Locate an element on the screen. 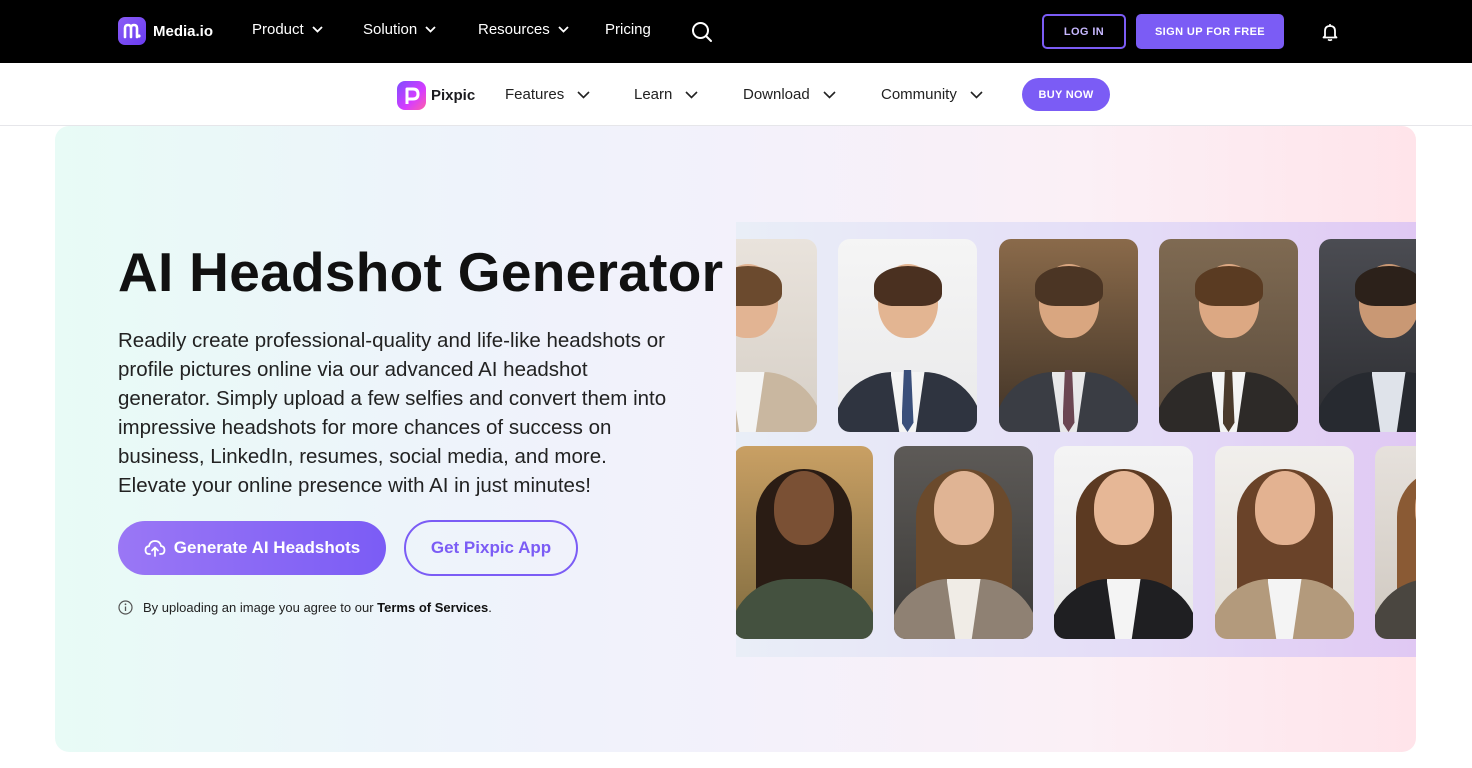 Image resolution: width=1472 pixels, height=768 pixels. subnav-download-label: Download is located at coordinates (776, 94).